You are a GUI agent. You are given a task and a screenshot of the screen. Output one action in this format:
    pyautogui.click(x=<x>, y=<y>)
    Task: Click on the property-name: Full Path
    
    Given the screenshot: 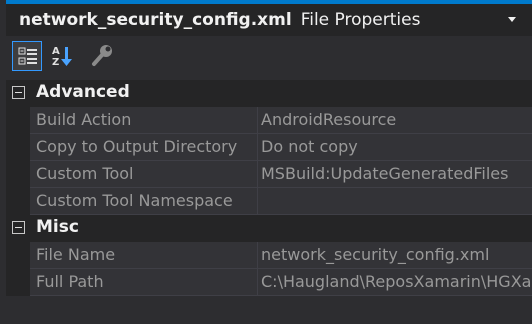 What is the action you would take?
    pyautogui.click(x=70, y=281)
    